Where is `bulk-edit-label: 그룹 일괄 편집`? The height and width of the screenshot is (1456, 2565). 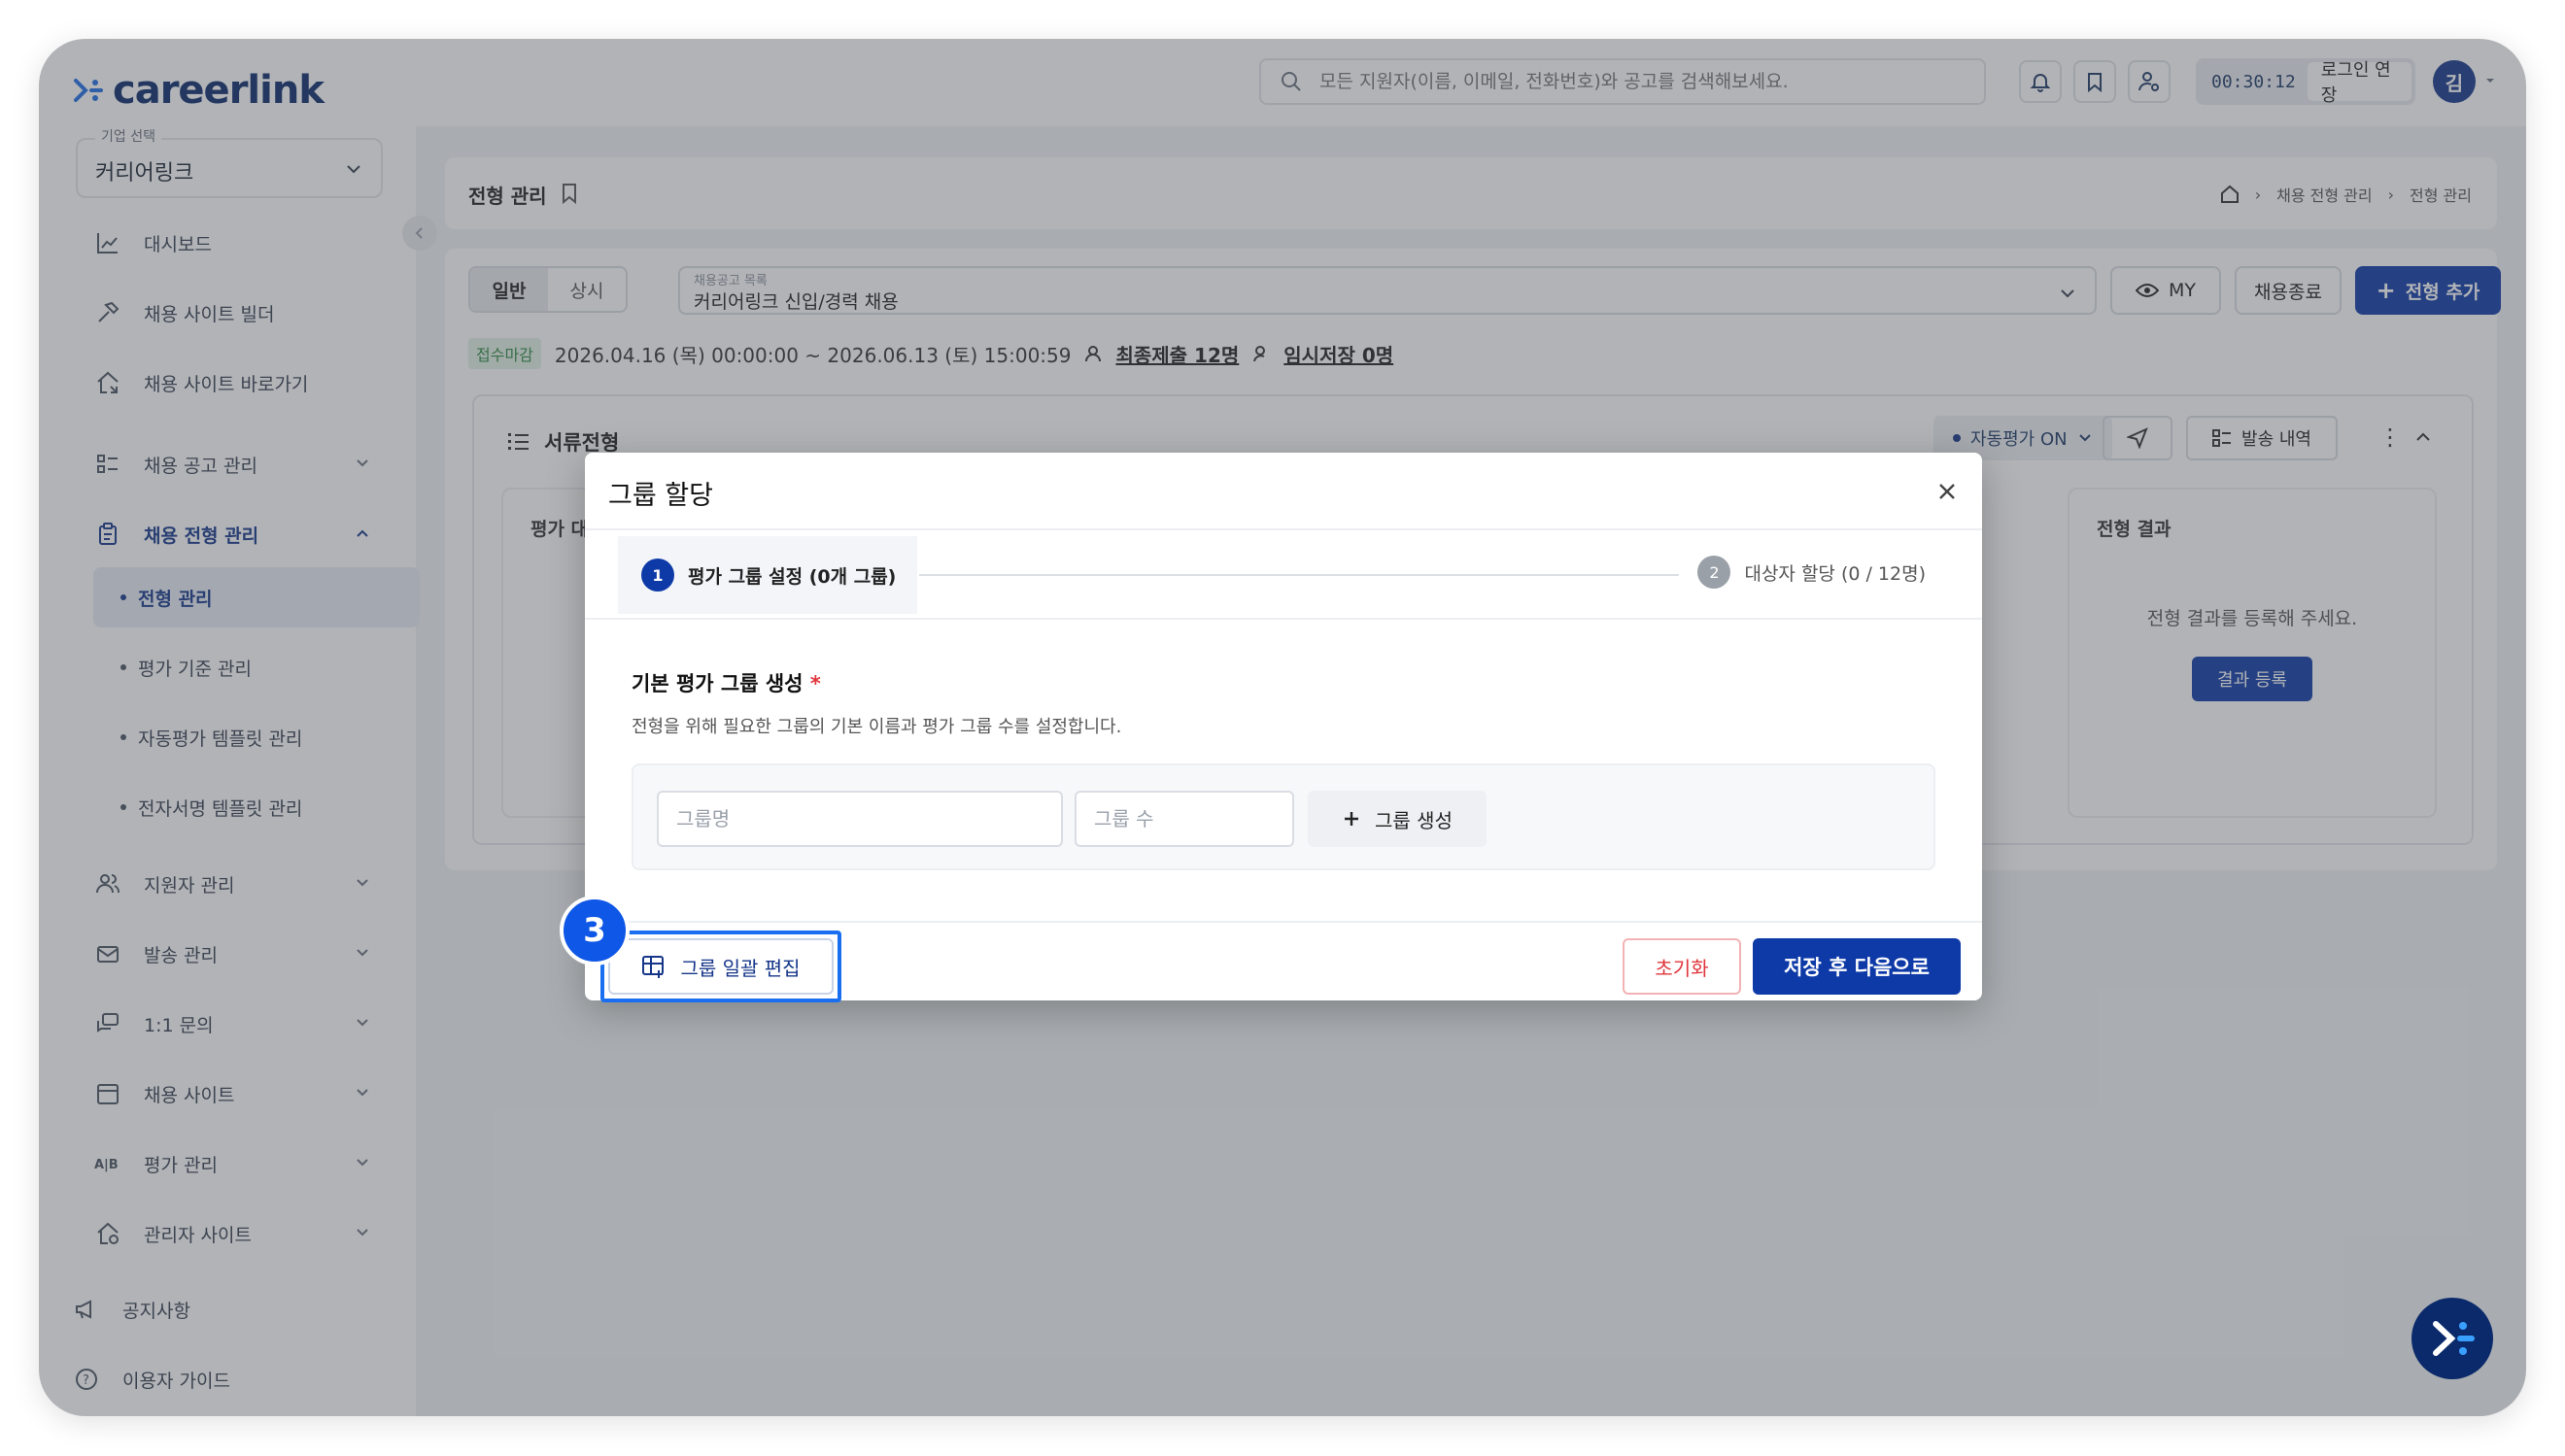 bulk-edit-label: 그룹 일괄 편집 is located at coordinates (740, 968).